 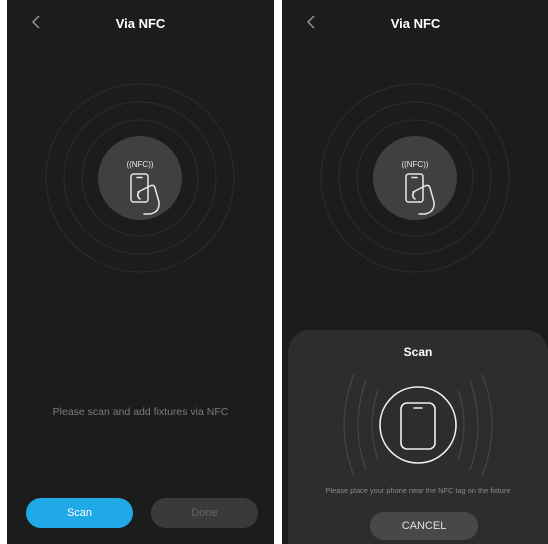 I want to click on phone-outline-icon, so click(x=418, y=425).